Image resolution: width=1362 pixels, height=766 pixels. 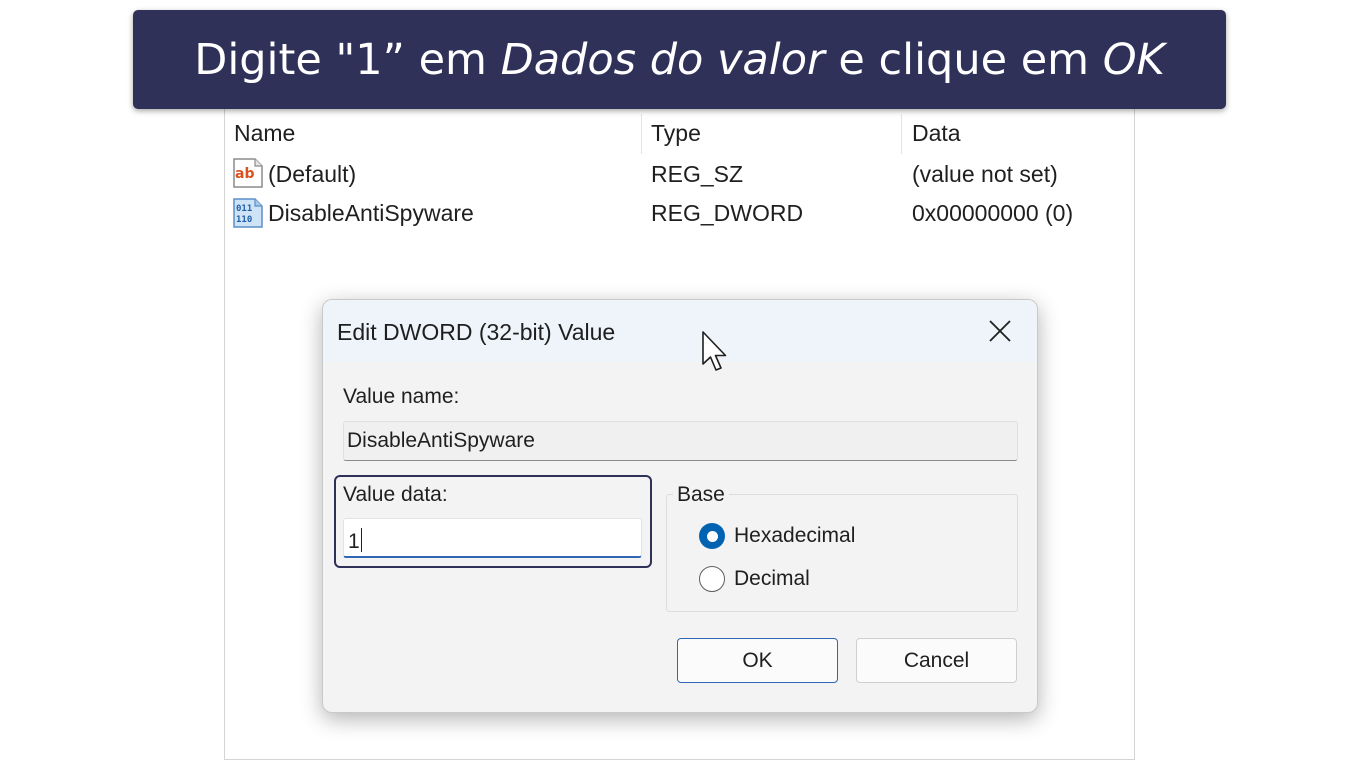 I want to click on dialog-titlebar: Edit DWORD (32-bit) Value, so click(x=680, y=331).